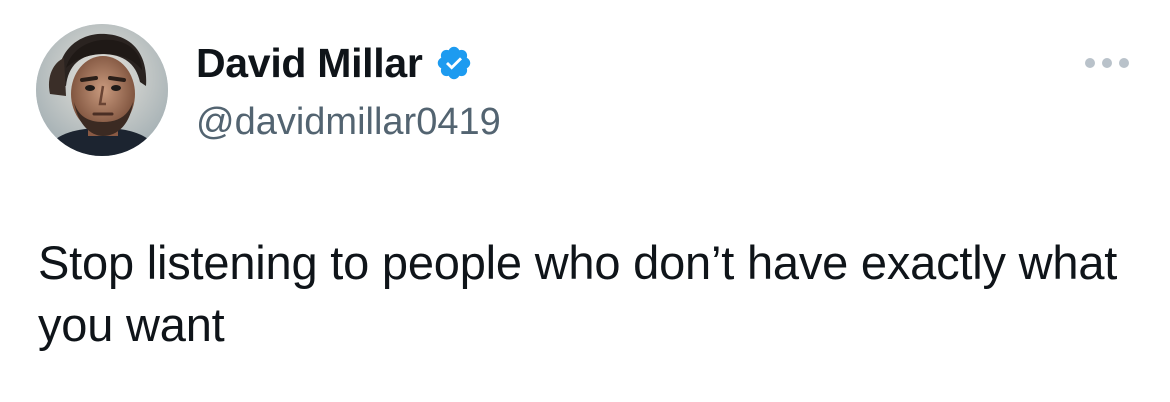 The height and width of the screenshot is (402, 1170). I want to click on more-horizontal-icon, so click(1107, 63).